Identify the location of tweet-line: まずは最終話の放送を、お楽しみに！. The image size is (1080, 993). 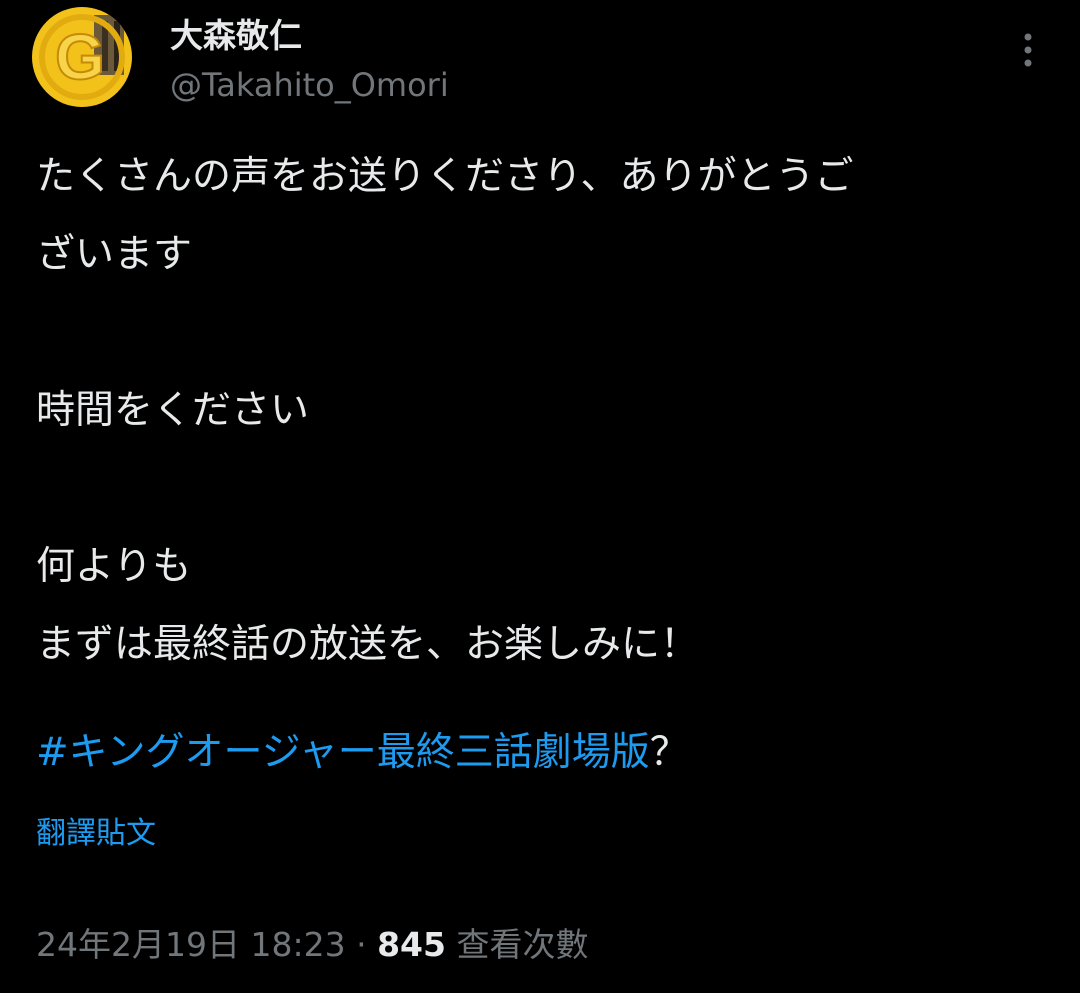
(368, 644).